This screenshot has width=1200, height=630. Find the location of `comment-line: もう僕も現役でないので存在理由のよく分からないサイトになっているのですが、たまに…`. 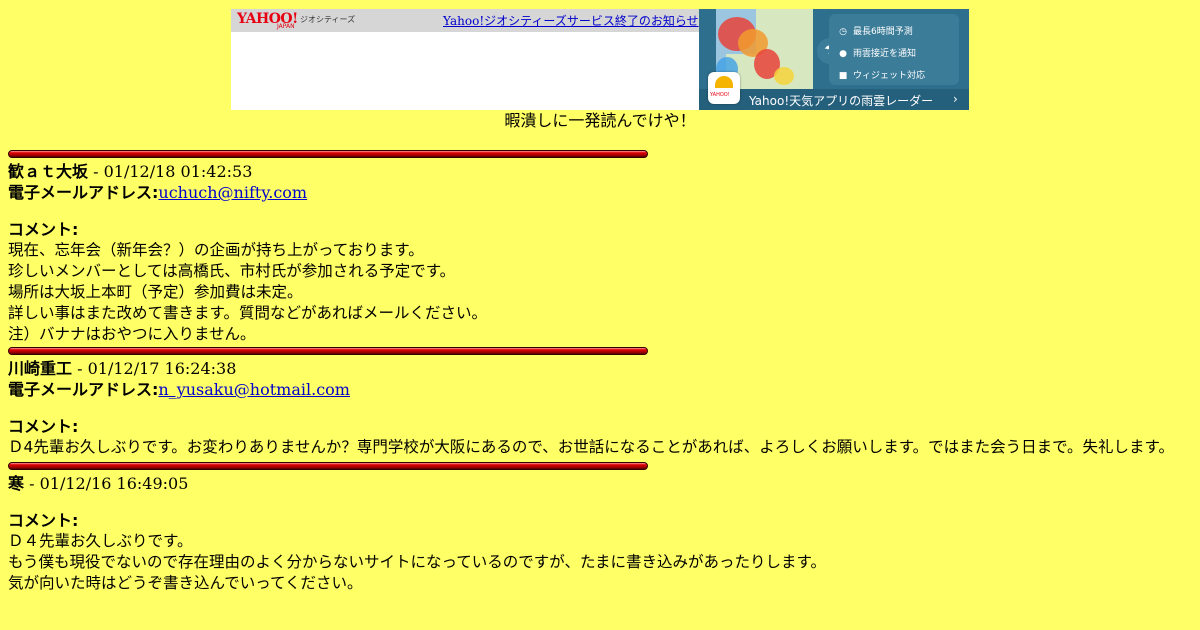

comment-line: もう僕も現役でないので存在理由のよく分からないサイトになっているのですが、たまに… is located at coordinates (417, 562).